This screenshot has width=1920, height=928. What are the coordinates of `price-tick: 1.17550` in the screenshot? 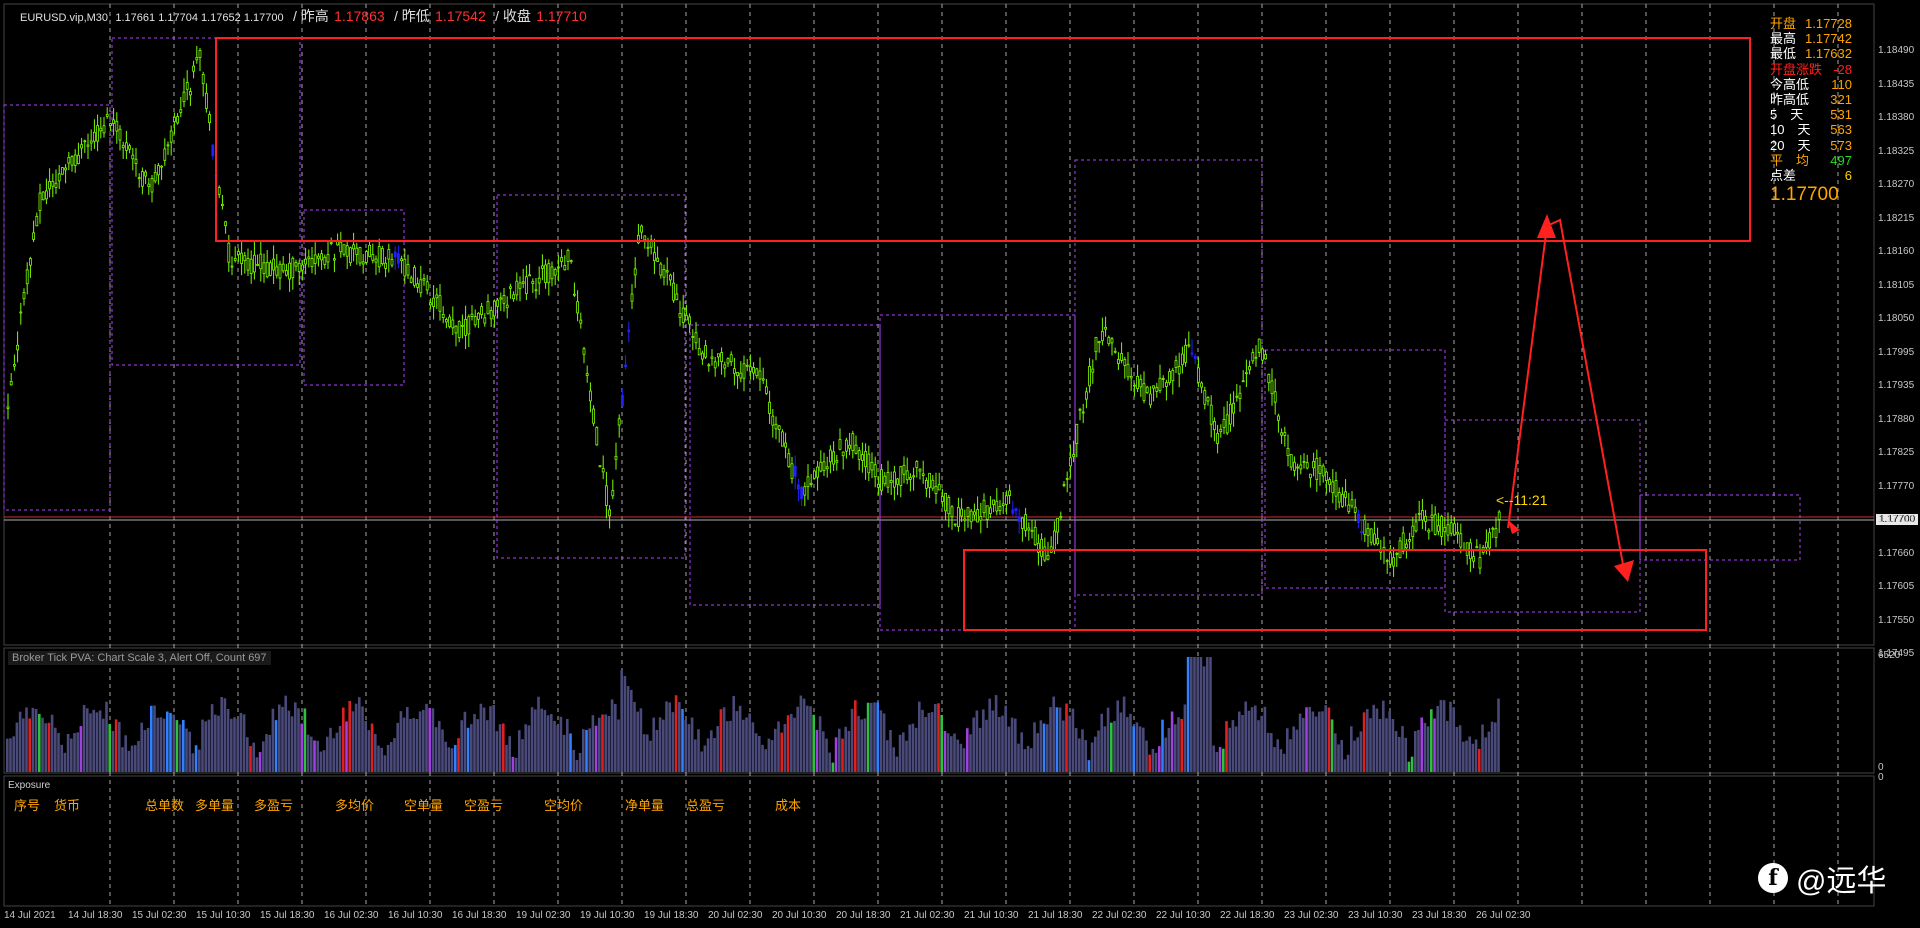 It's located at (1896, 620).